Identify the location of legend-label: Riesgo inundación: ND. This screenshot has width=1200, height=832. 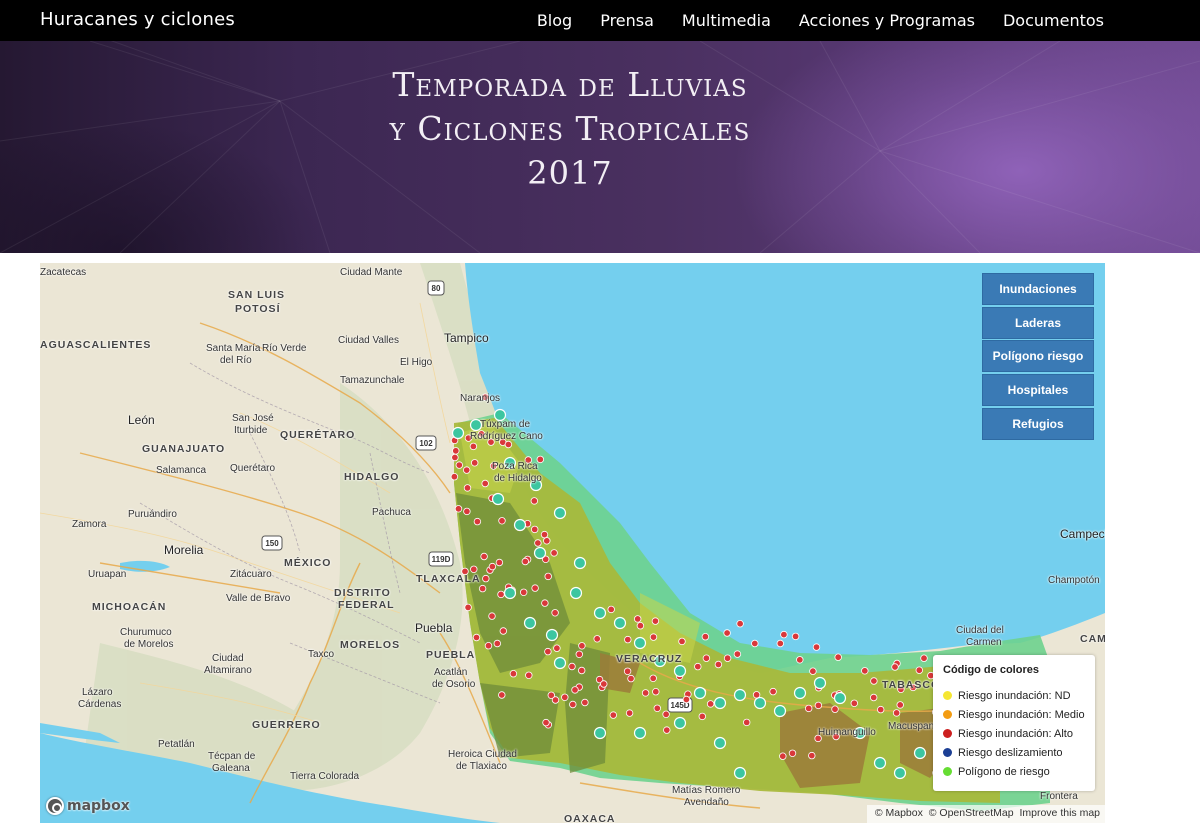
(1014, 695).